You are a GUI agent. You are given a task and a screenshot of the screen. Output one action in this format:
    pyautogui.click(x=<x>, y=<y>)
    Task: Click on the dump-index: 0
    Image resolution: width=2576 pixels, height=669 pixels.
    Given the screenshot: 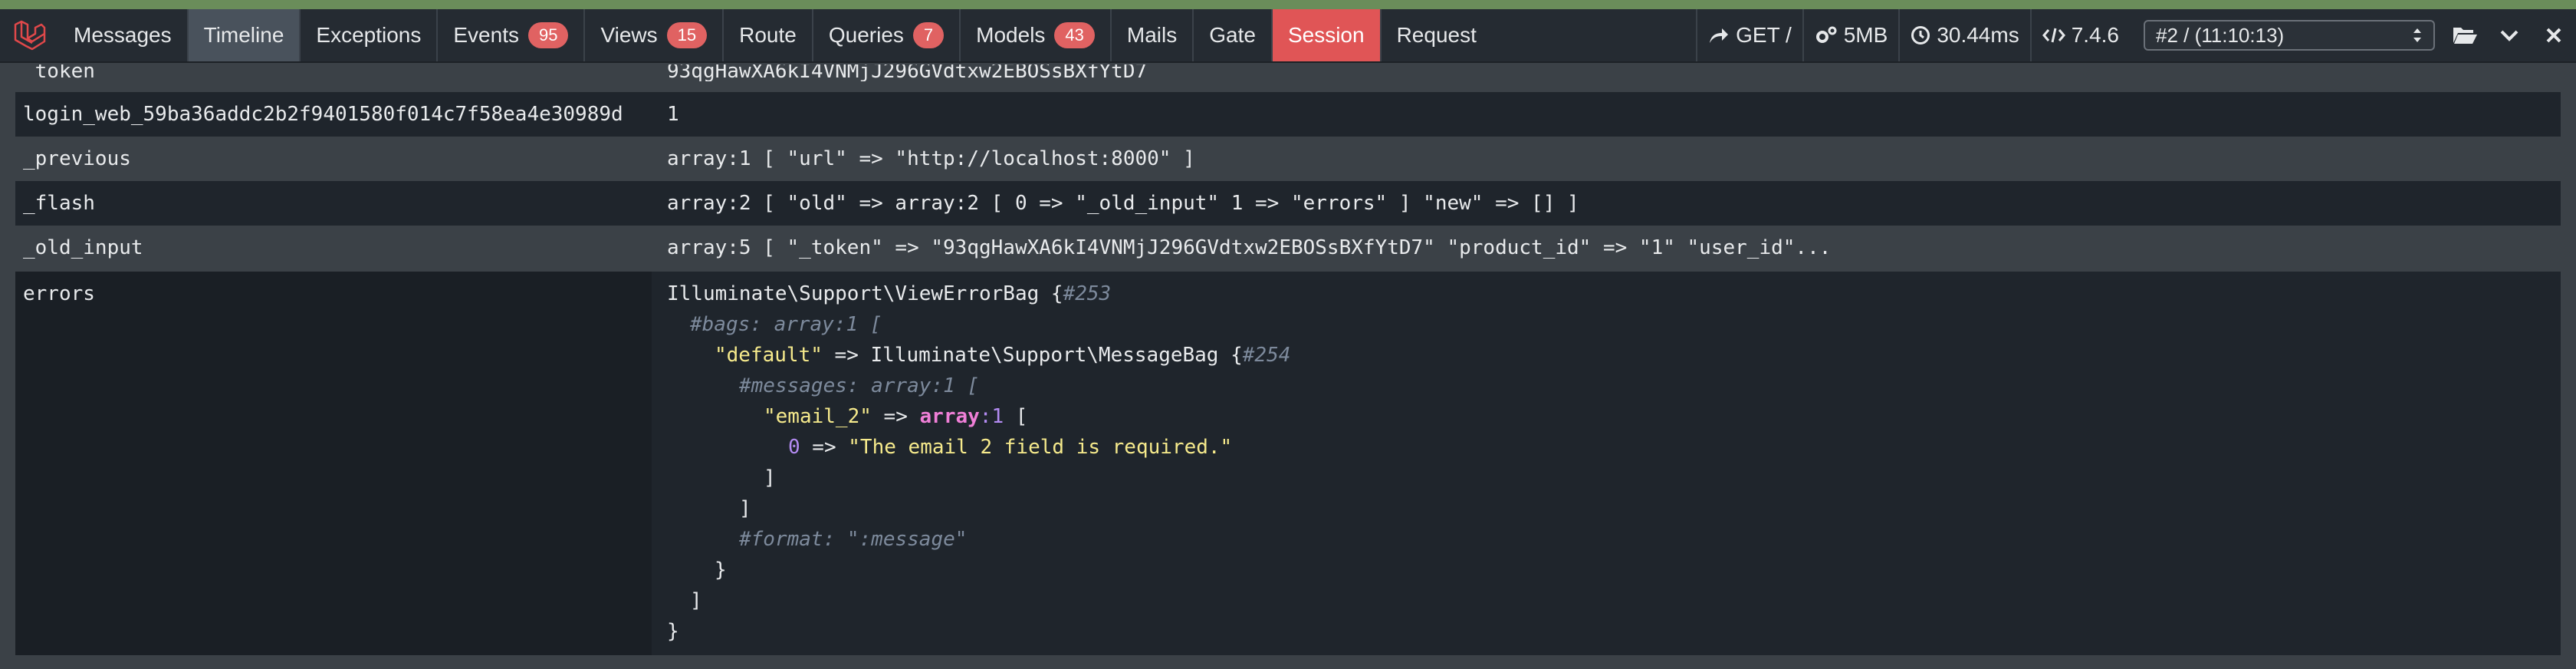 What is the action you would take?
    pyautogui.click(x=794, y=447)
    